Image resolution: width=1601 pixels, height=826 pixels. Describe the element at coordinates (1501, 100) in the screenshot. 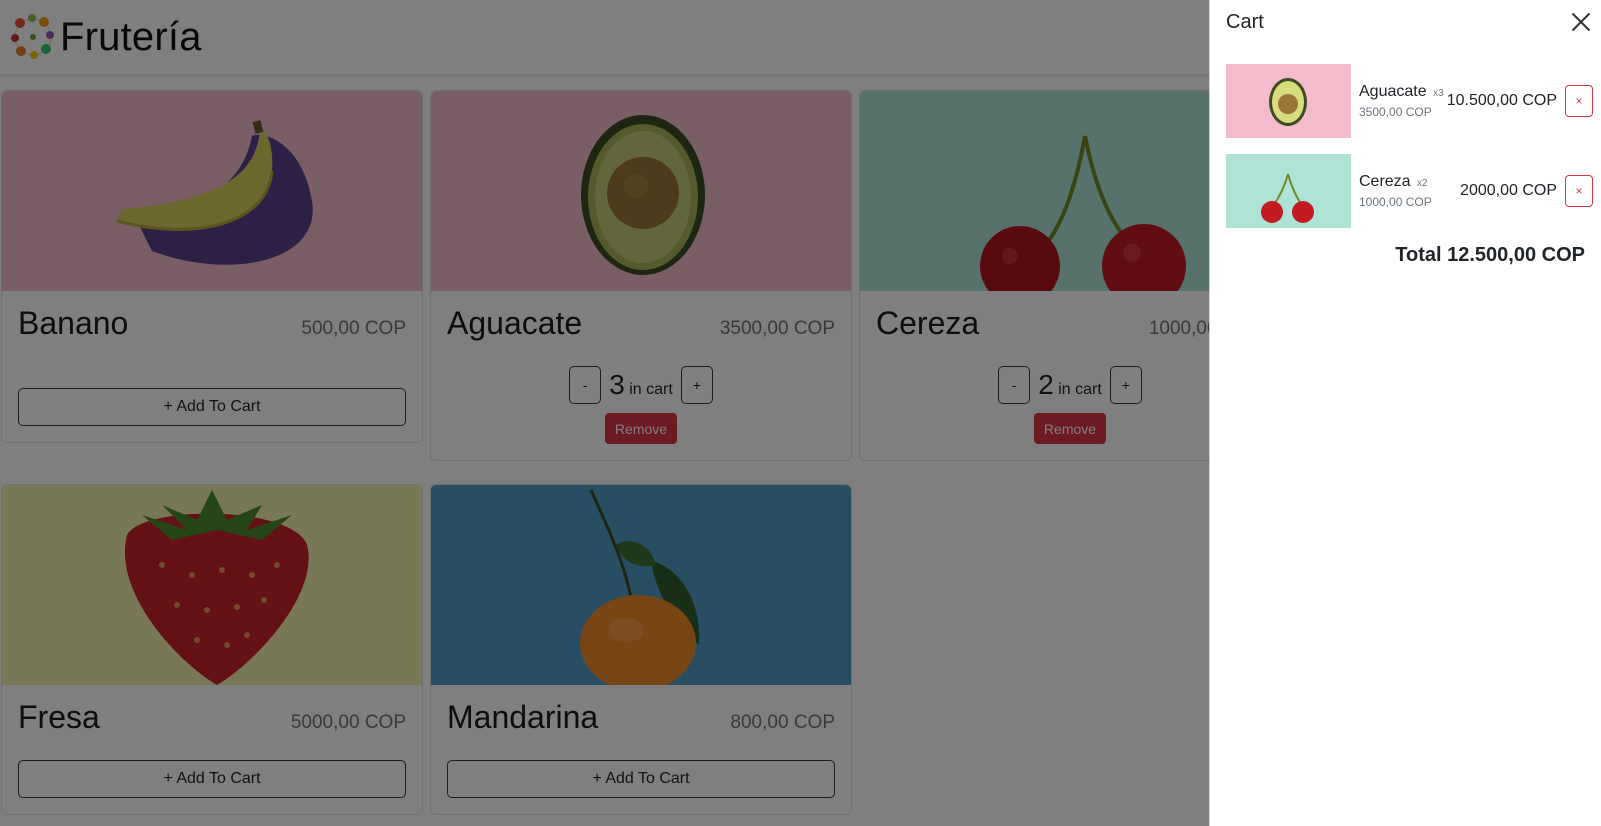

I see `cart-item-total: 10.500,00 COP` at that location.